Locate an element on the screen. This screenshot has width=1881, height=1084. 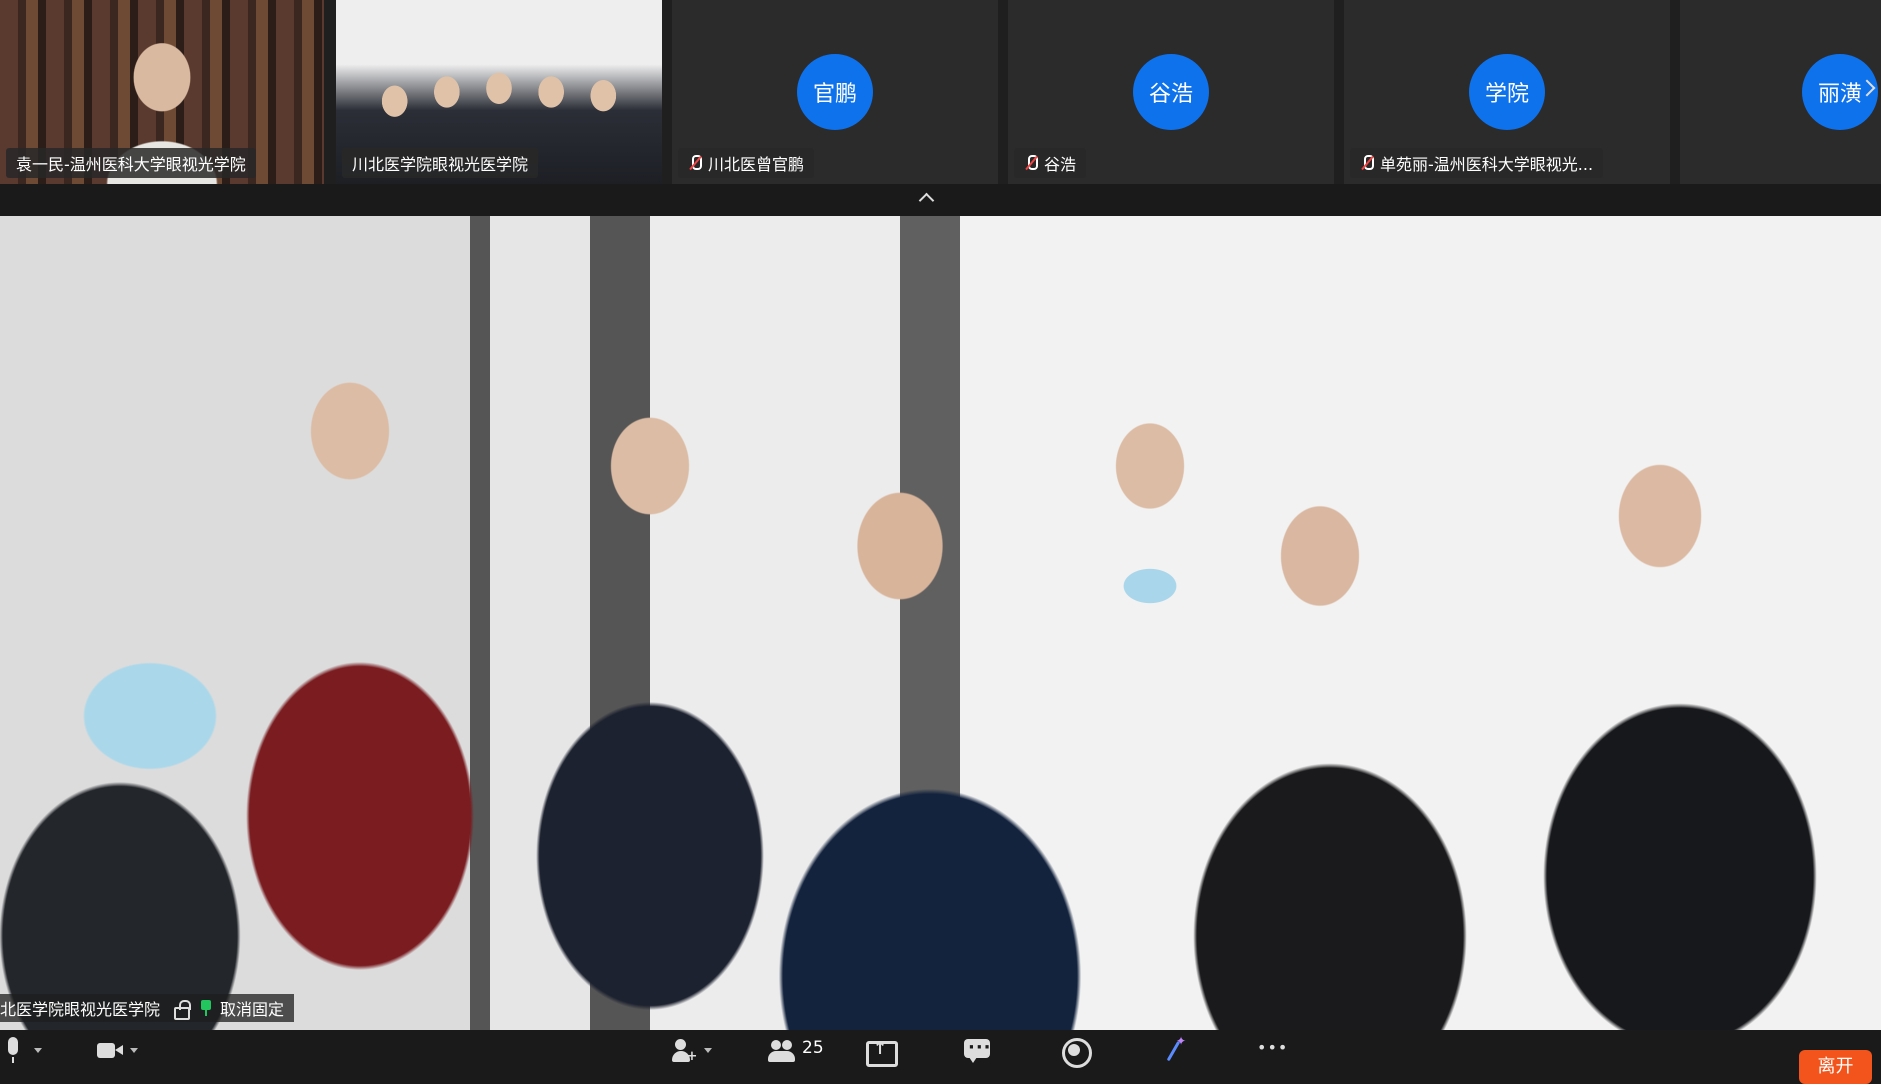
participant-tile: 官鹏 川北医曾官鹏 is located at coordinates (835, 92).